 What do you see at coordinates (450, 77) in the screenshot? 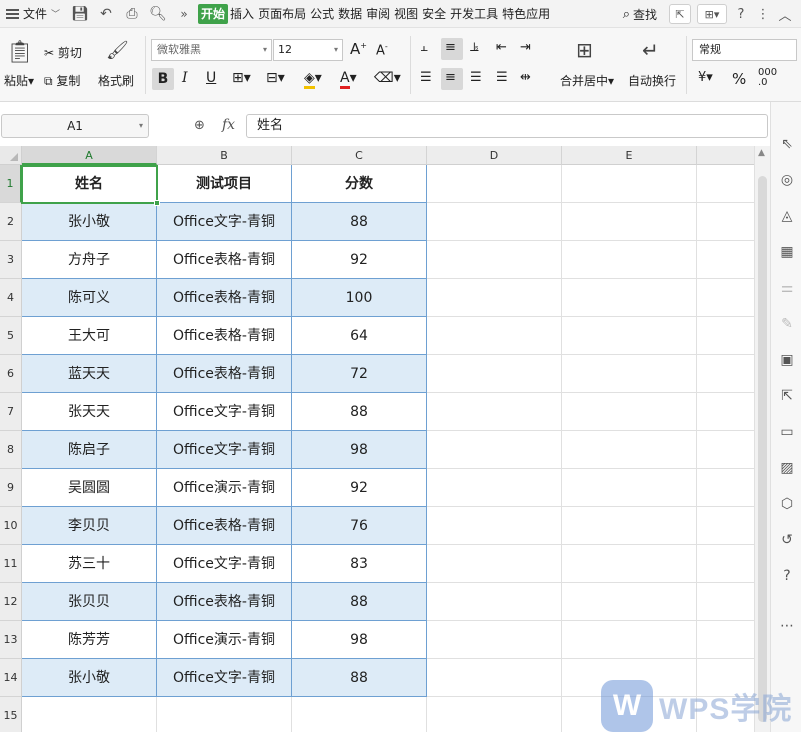
I see `align-center-button: ≡` at bounding box center [450, 77].